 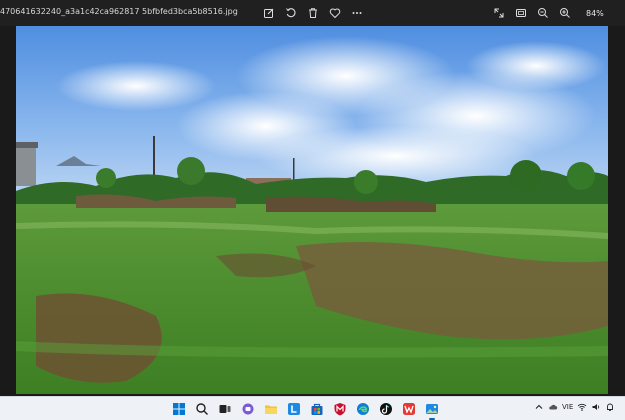 What do you see at coordinates (574, 407) in the screenshot?
I see `system-tray: VIE` at bounding box center [574, 407].